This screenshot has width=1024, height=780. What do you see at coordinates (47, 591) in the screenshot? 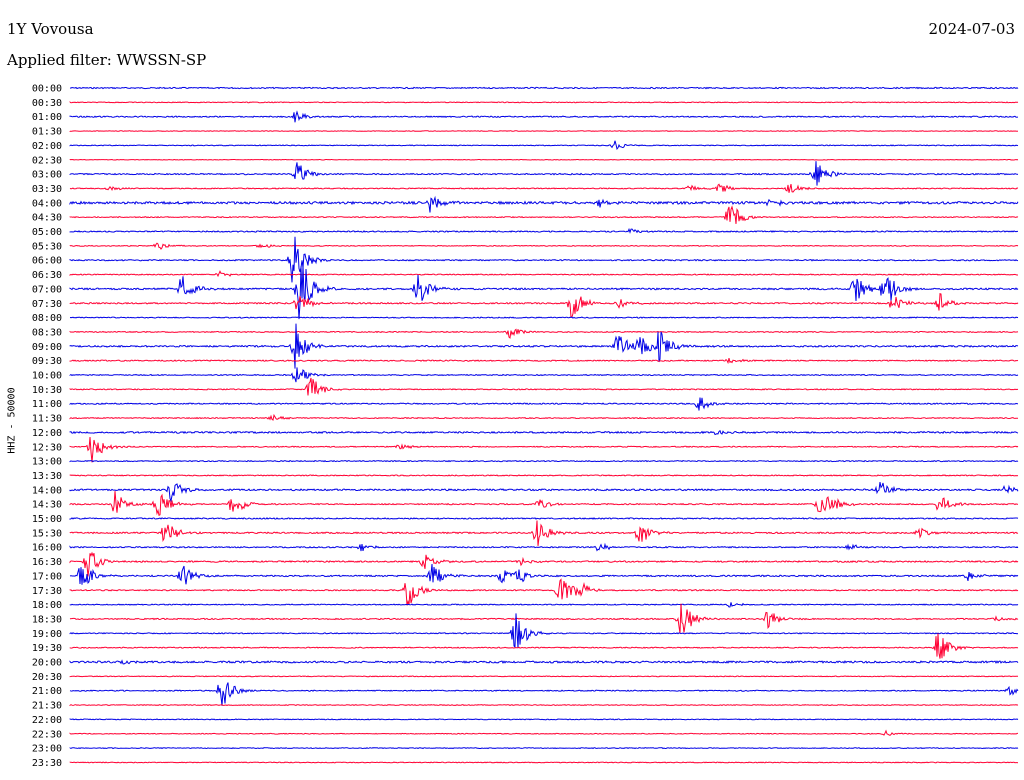
I see `time-label: 17:30` at bounding box center [47, 591].